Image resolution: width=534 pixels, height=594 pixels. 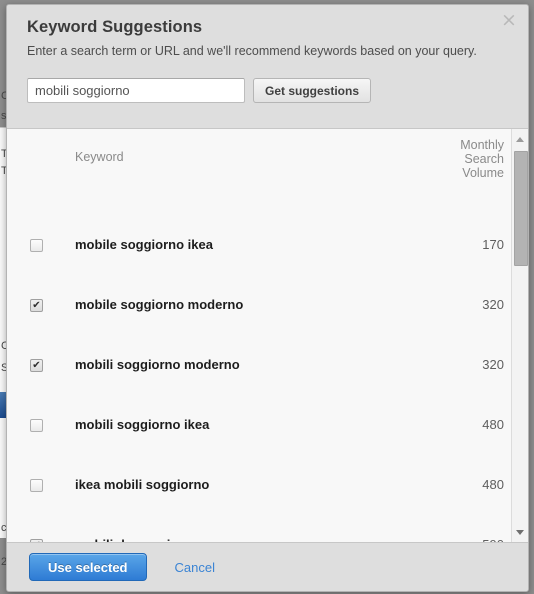 I want to click on dialog-footer: Use selected Cancel, so click(x=267, y=567).